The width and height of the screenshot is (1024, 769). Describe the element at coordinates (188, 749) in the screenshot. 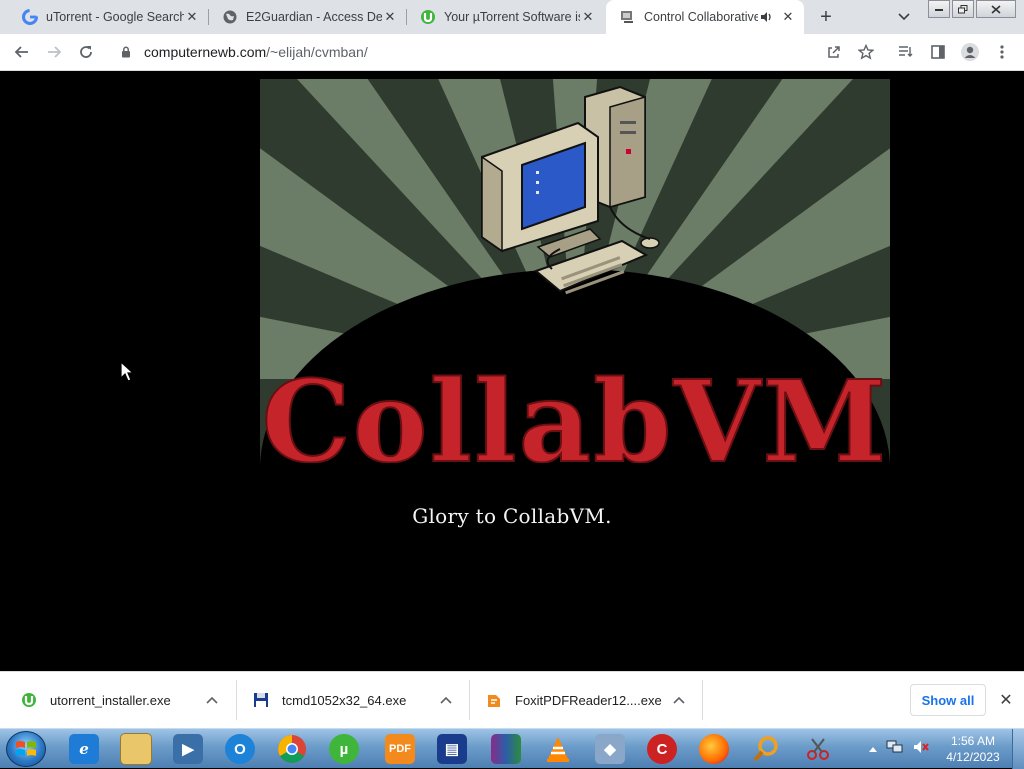

I see `media-player-icon: ▶` at that location.